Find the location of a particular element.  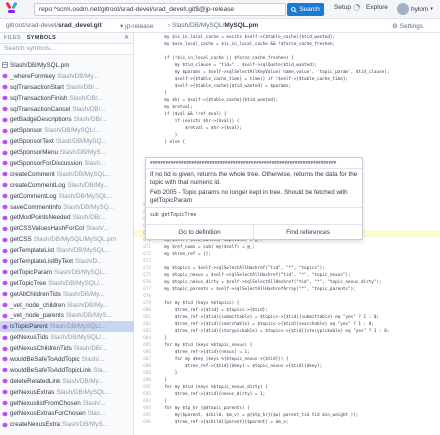

code-line: 680 $tree_ref->{$tid} = $topics->{$tid}; is located at coordinates (287, 310).